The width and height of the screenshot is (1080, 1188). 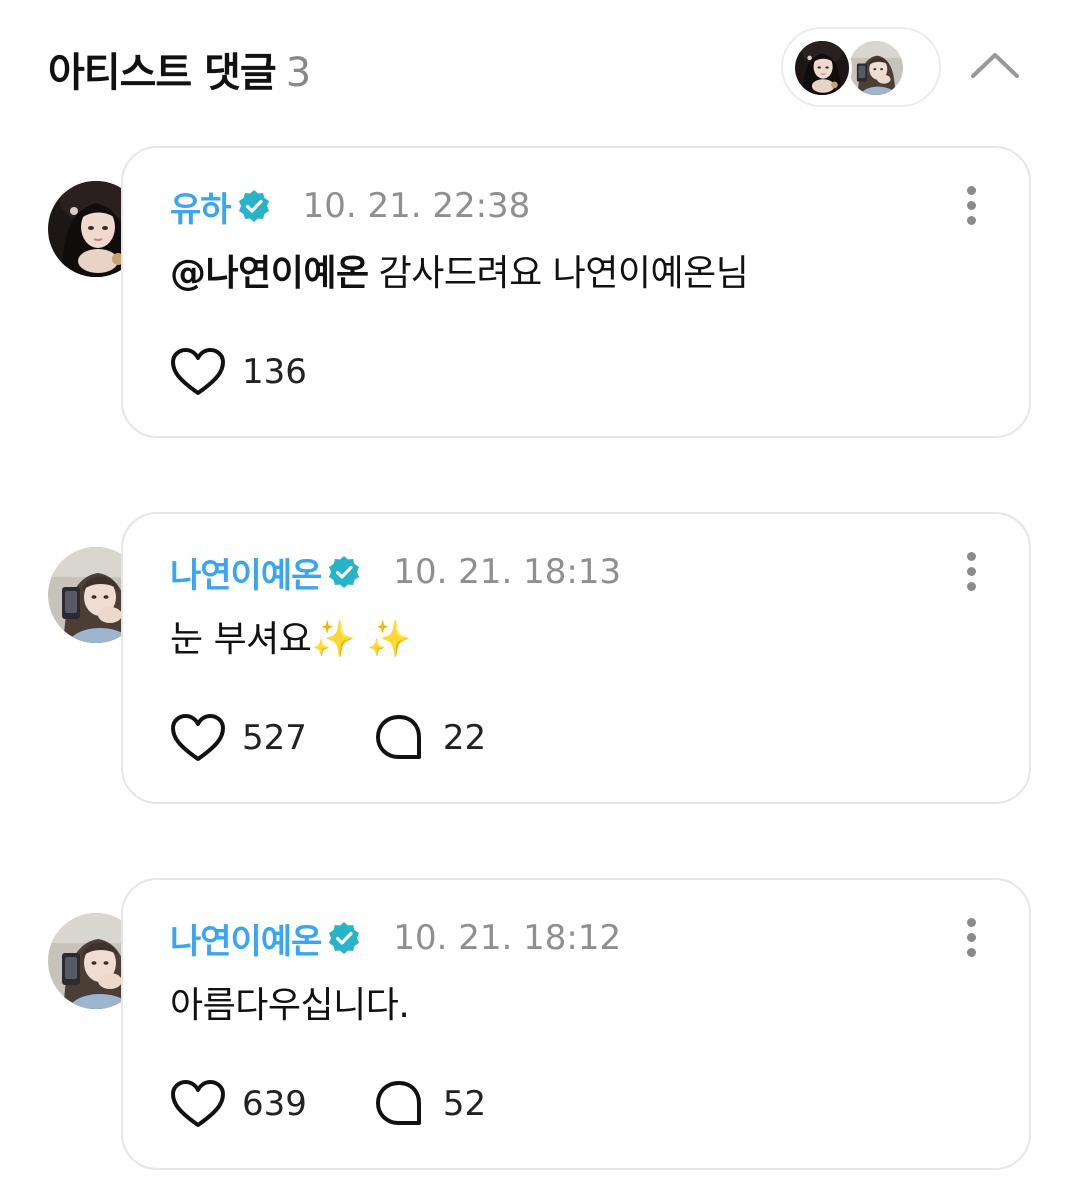 What do you see at coordinates (274, 372) in the screenshot?
I see `like-count: 136` at bounding box center [274, 372].